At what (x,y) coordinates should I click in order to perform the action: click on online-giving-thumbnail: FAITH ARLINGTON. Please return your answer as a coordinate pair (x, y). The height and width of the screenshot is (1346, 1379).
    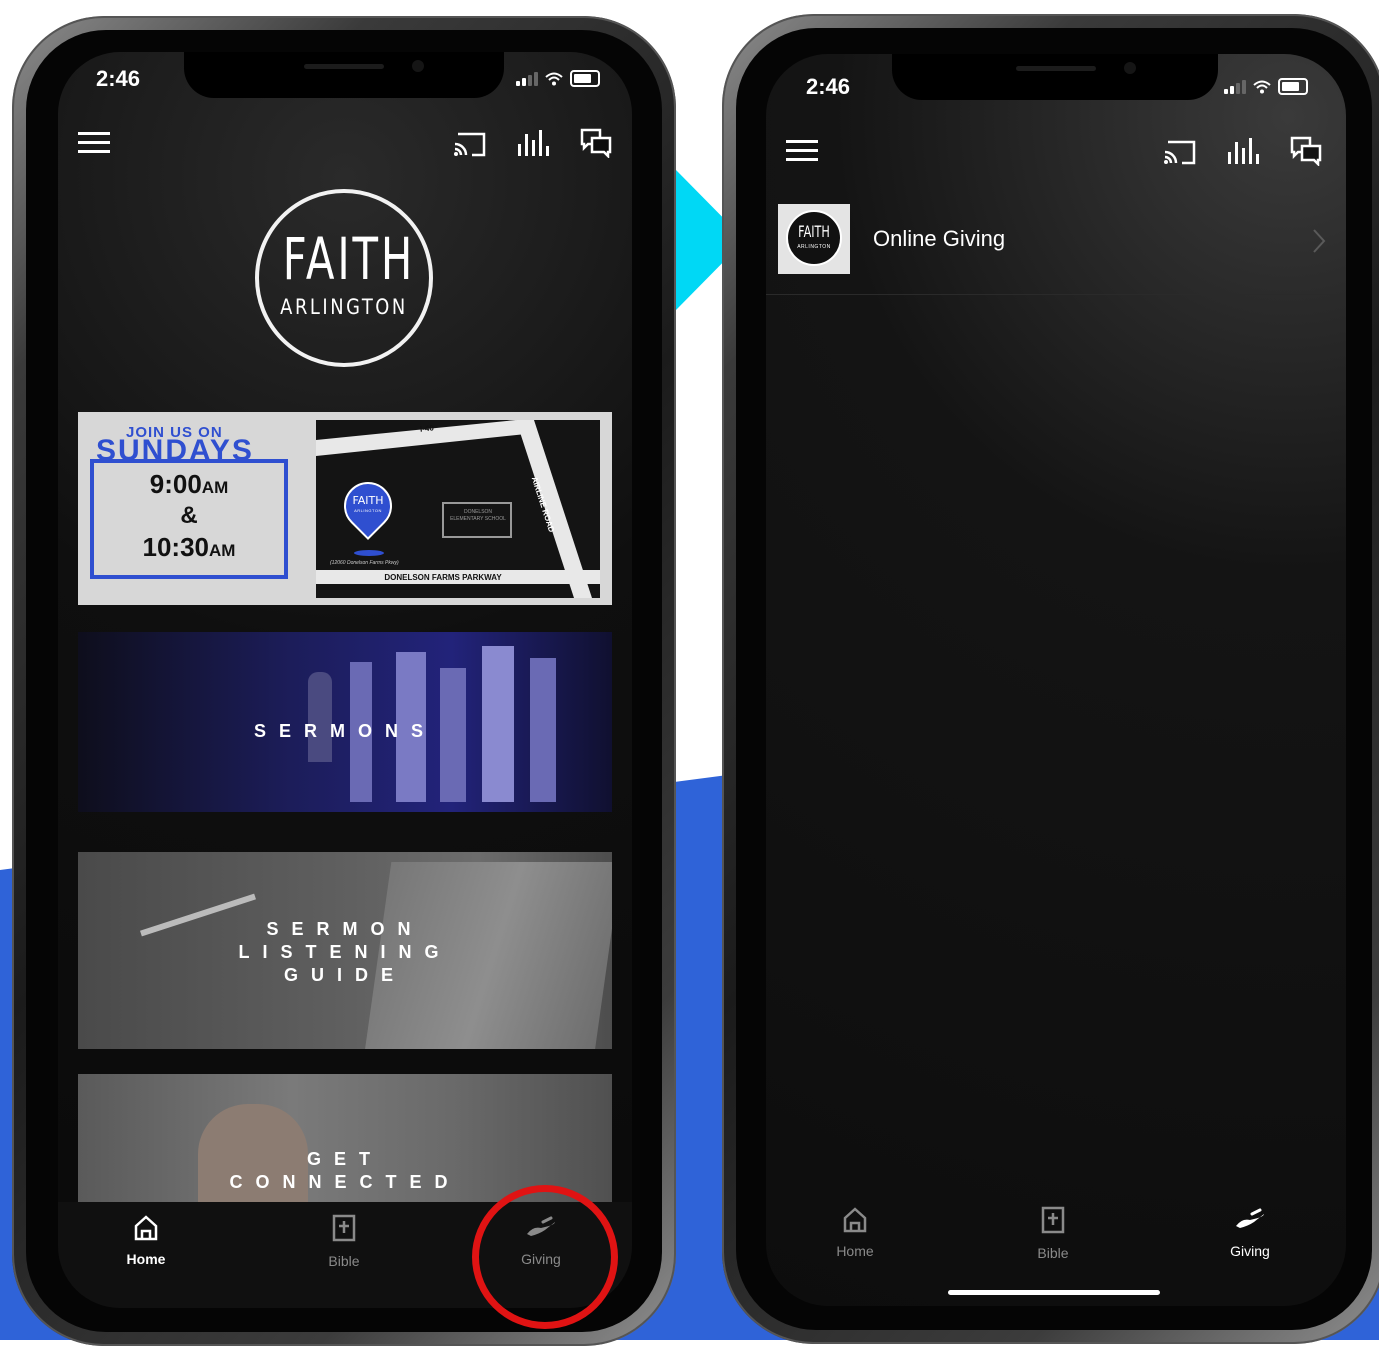
    Looking at the image, I should click on (814, 239).